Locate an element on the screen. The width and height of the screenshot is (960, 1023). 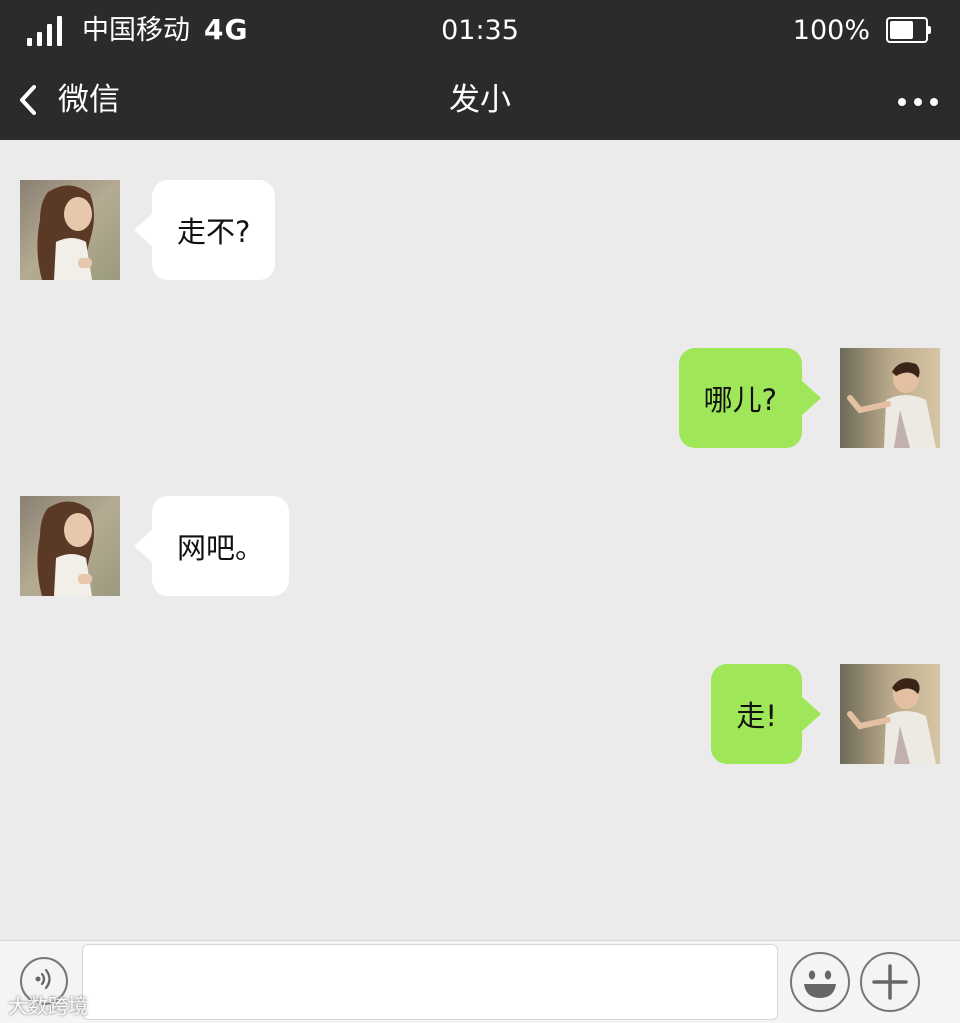
message-row: 哪儿? is located at coordinates (480, 398).